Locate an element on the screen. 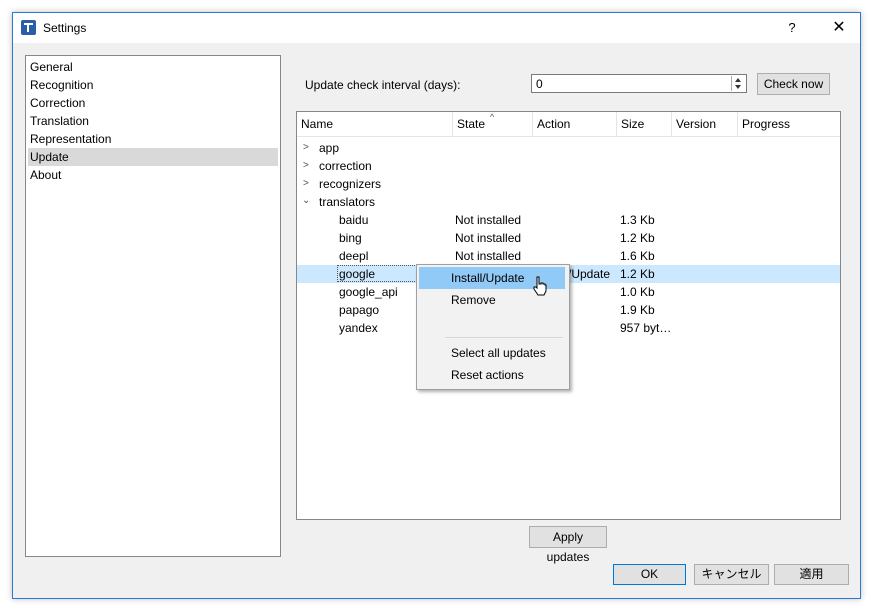  tree-row: bing Not installed 1.2 Kb is located at coordinates (568, 238).